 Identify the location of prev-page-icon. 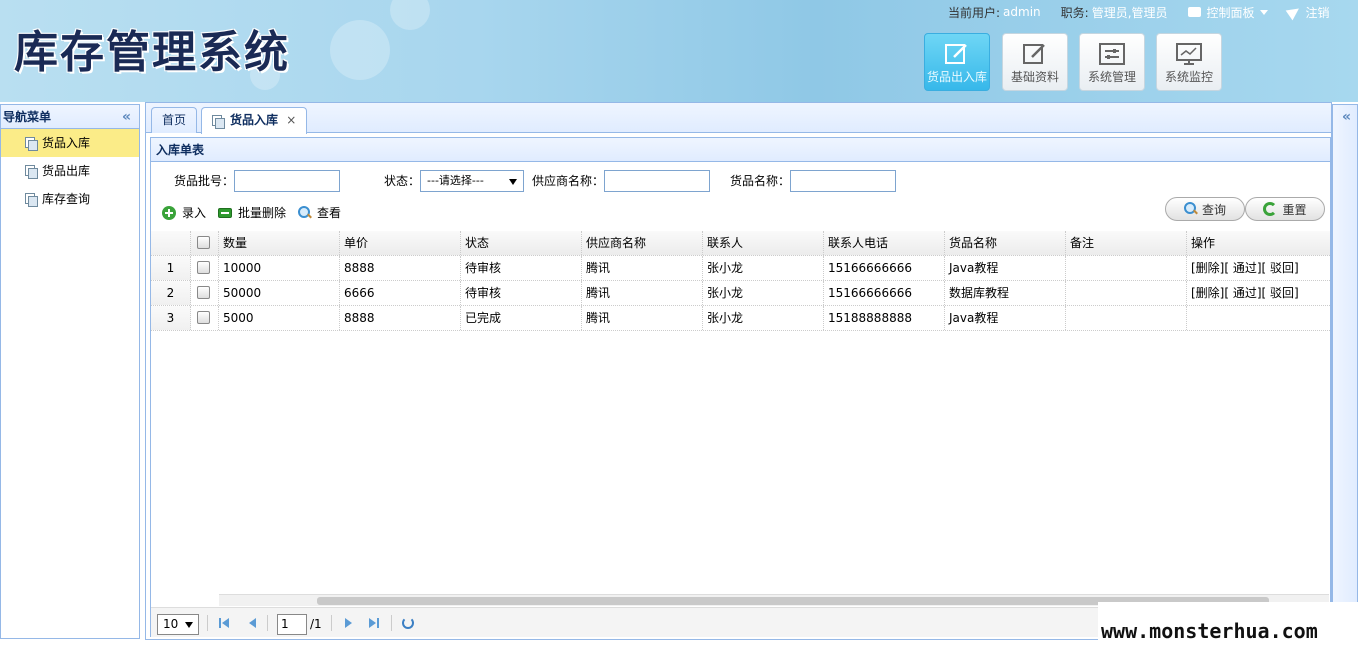
(253, 623).